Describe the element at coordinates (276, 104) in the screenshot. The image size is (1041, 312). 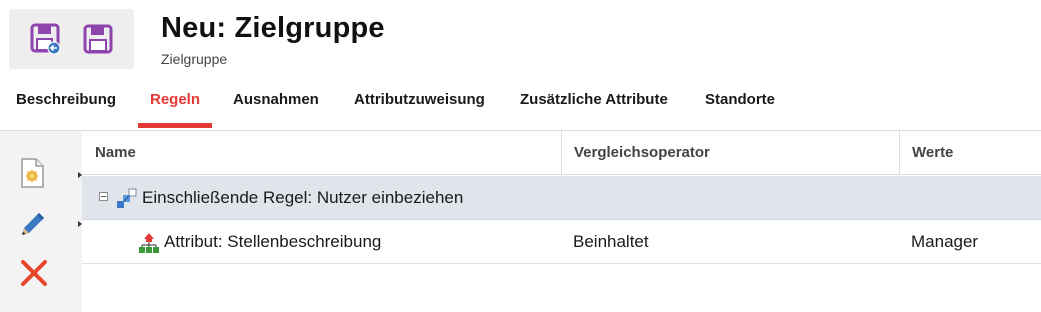
I see `tab-ausnahmen: Ausnahmen` at that location.